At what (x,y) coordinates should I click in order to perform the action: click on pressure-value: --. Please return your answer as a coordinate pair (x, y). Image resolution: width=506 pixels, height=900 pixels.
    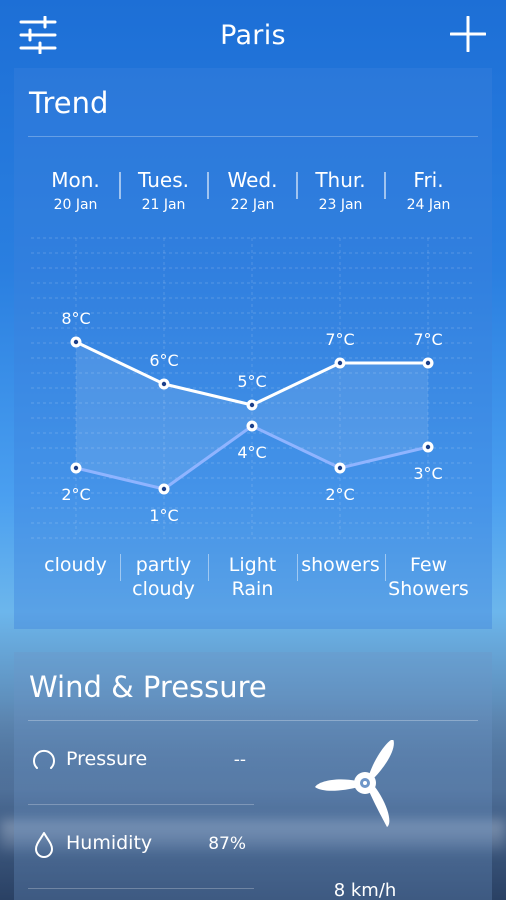
    Looking at the image, I should click on (239, 760).